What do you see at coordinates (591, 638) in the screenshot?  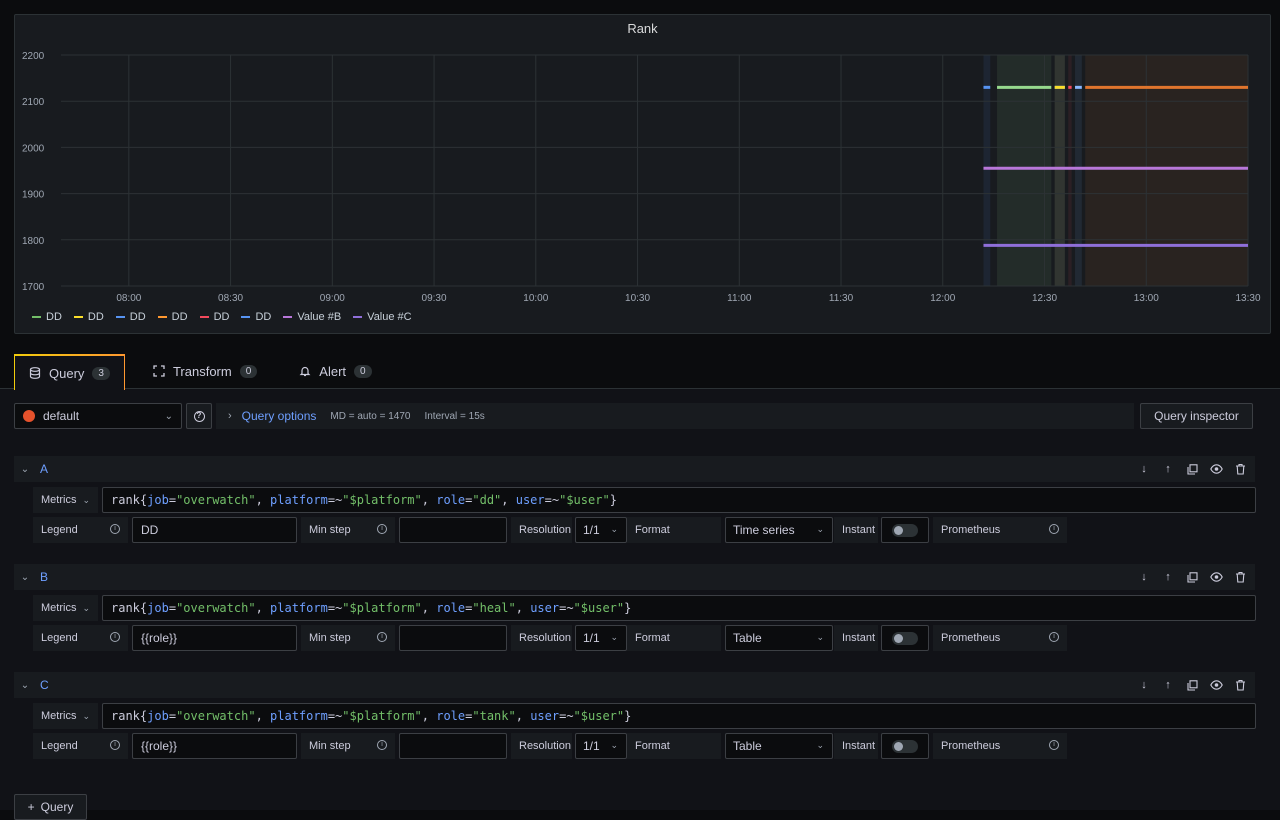 I see `resolution-value: 1/1` at bounding box center [591, 638].